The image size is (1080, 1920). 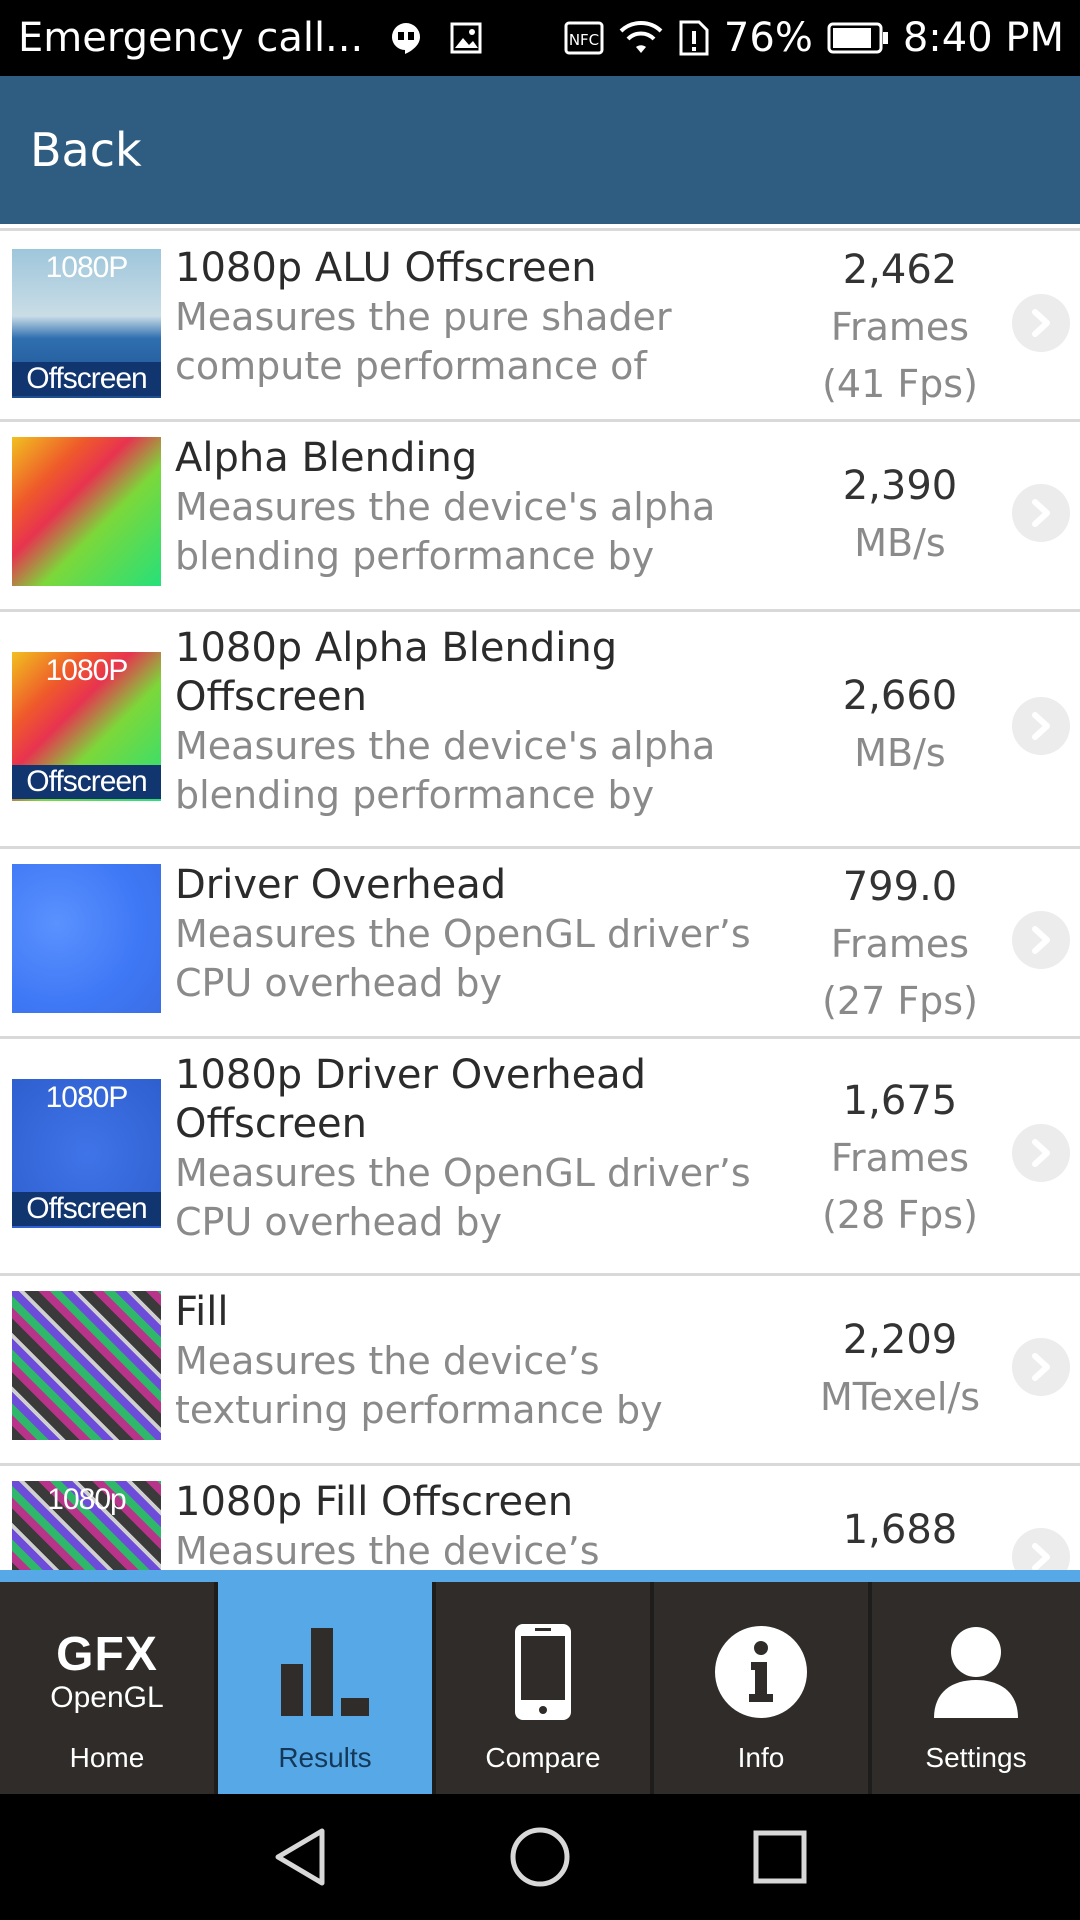 I want to click on score-unit: (28 Fps), so click(x=900, y=1215).